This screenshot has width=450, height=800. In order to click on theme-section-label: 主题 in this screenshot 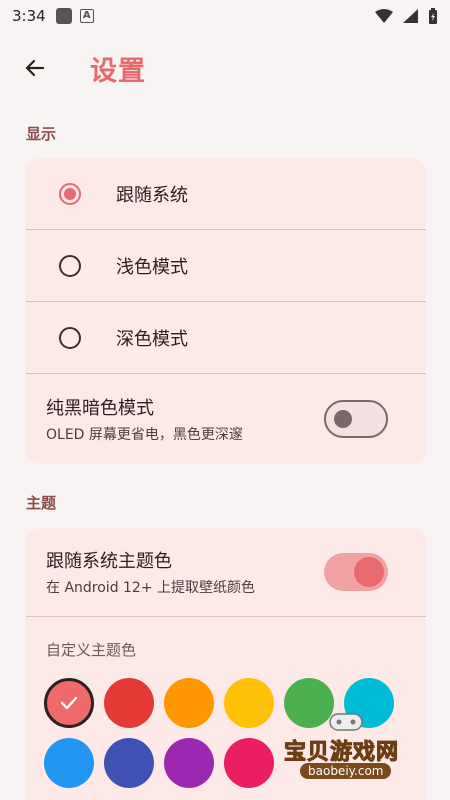, I will do `click(41, 503)`.